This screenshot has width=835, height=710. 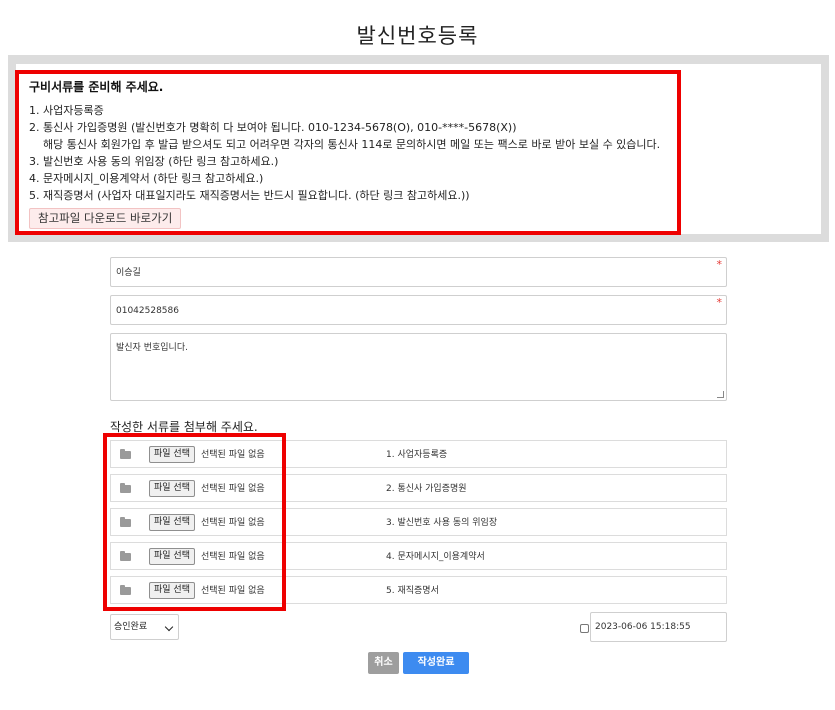 I want to click on cancel-button: 취소, so click(x=383, y=663).